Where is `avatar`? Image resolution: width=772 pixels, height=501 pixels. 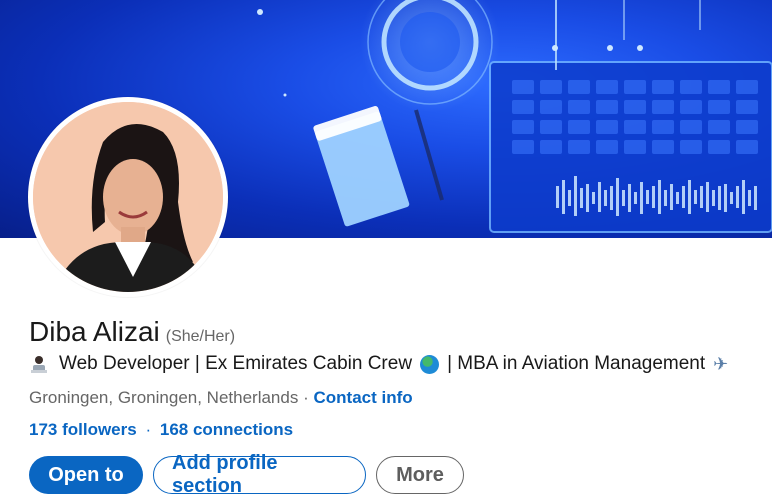 avatar is located at coordinates (128, 197).